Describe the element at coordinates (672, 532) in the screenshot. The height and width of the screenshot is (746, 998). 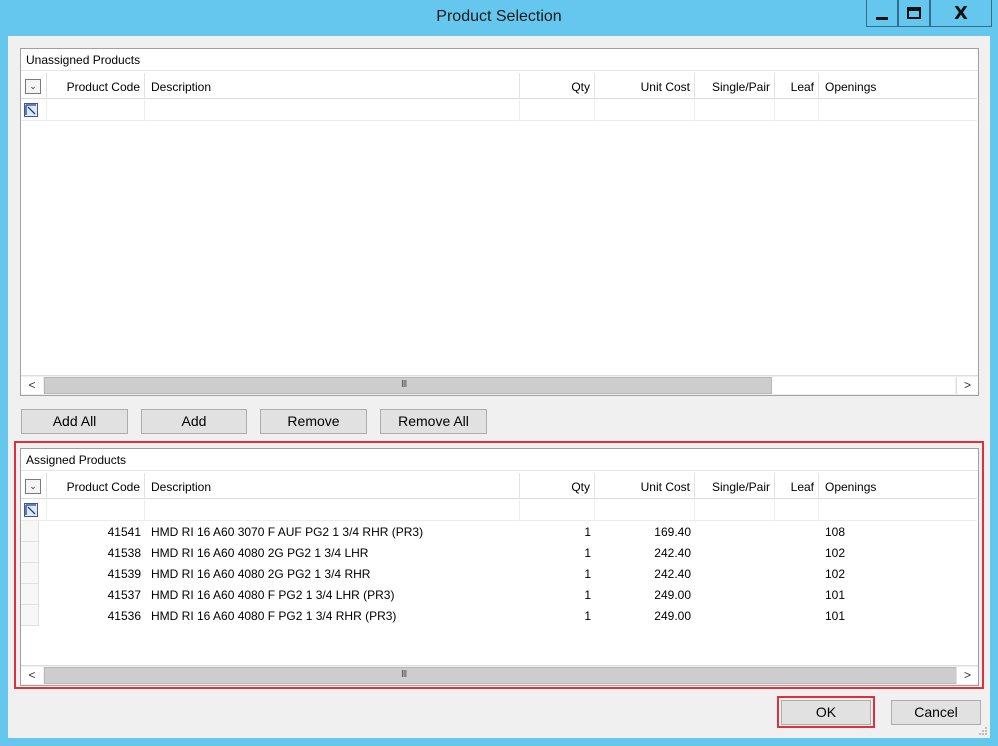
I see `cell-unit-cost: 169.40` at that location.